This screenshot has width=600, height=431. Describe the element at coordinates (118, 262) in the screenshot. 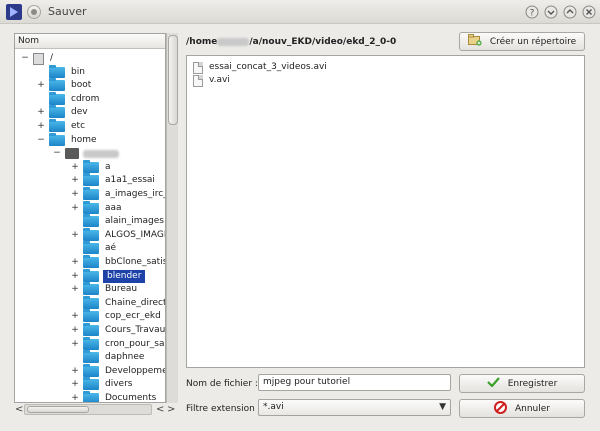

I see `tree-item: + bbClone_satist` at that location.